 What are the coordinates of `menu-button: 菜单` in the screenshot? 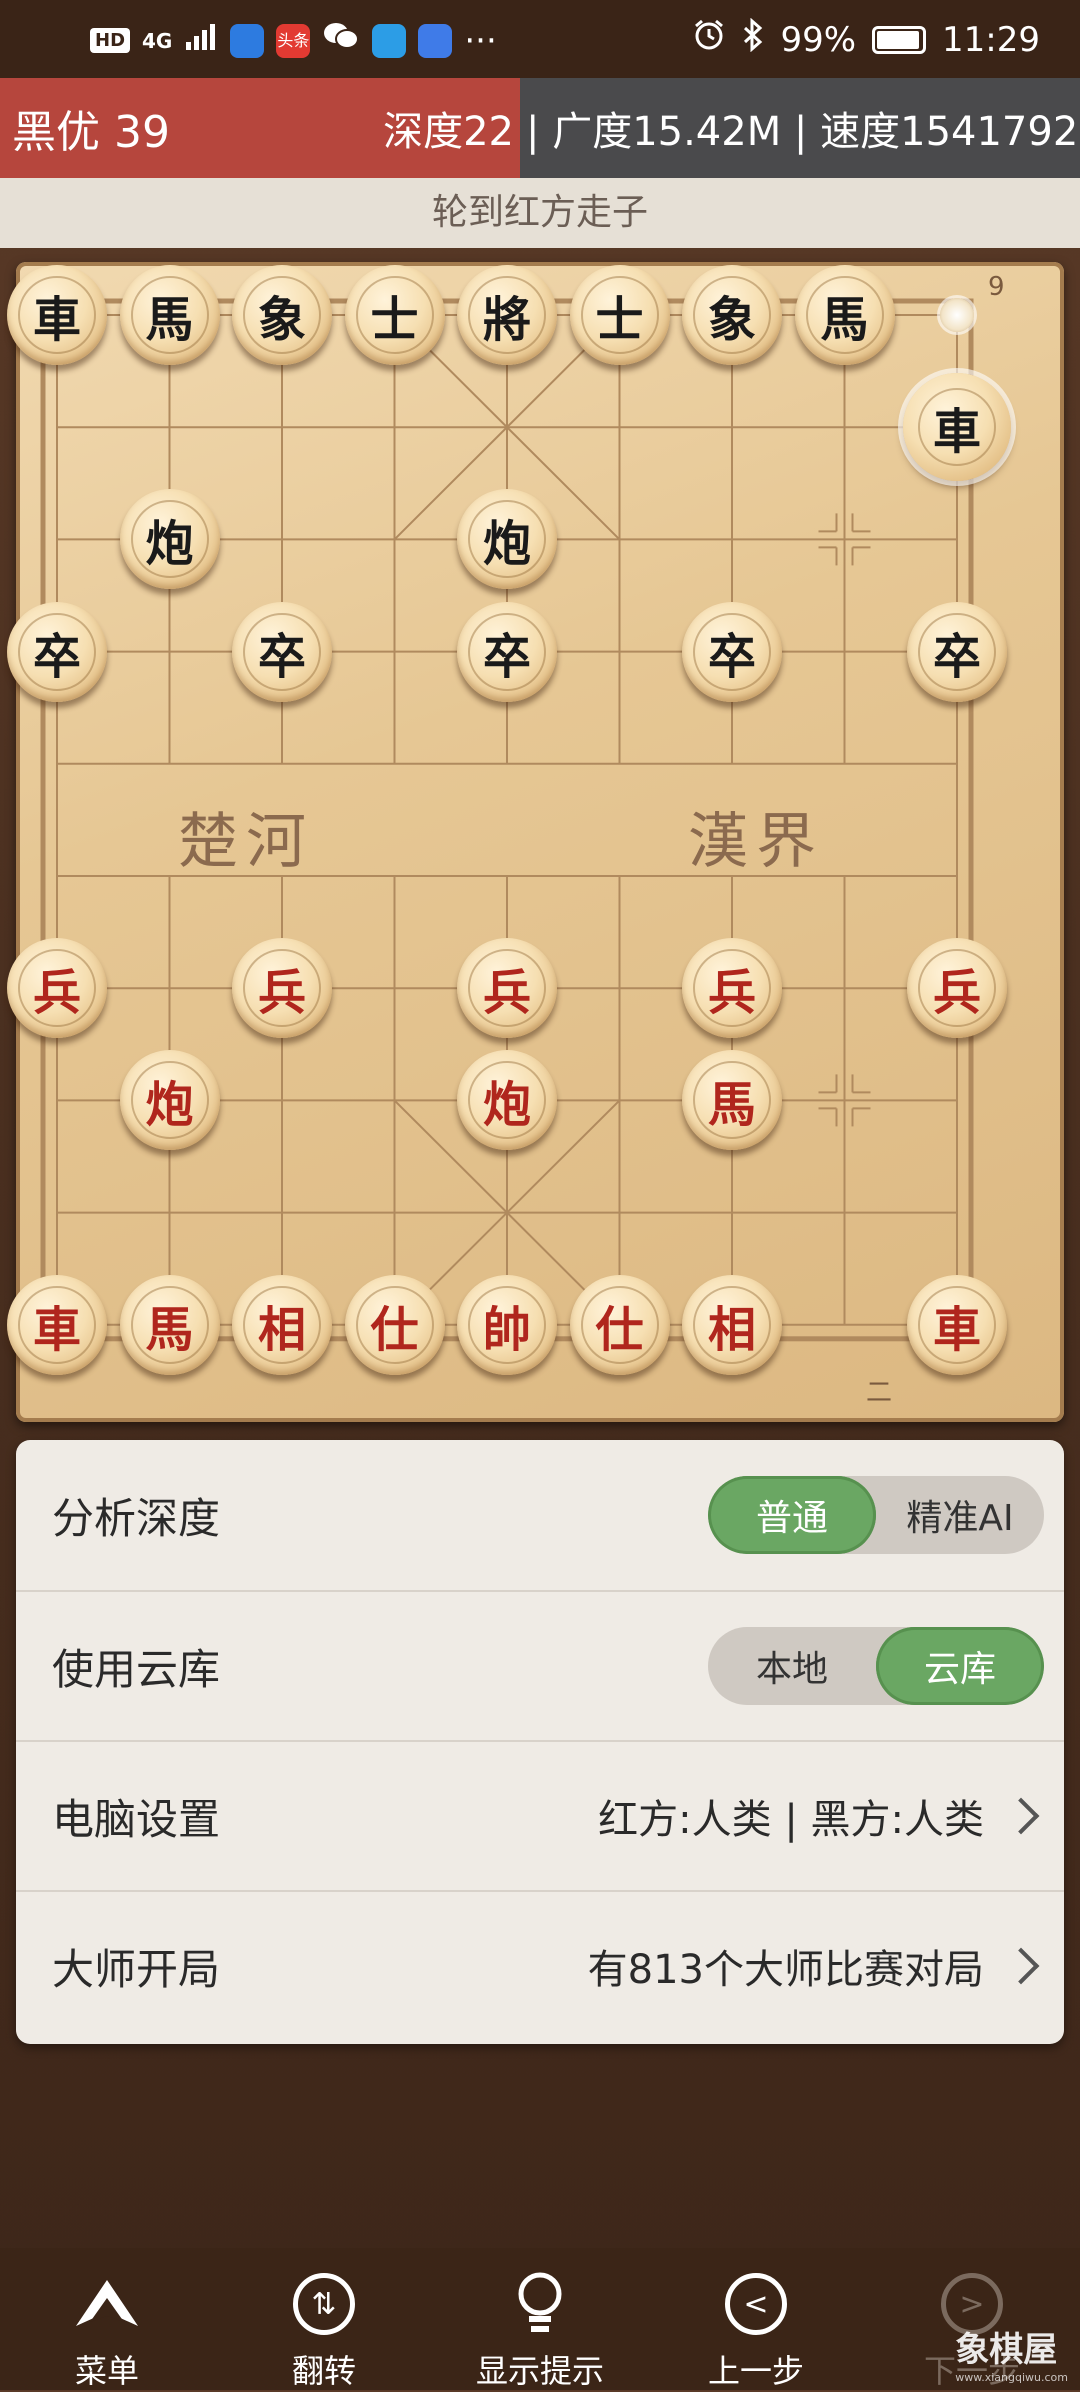 It's located at (107, 2330).